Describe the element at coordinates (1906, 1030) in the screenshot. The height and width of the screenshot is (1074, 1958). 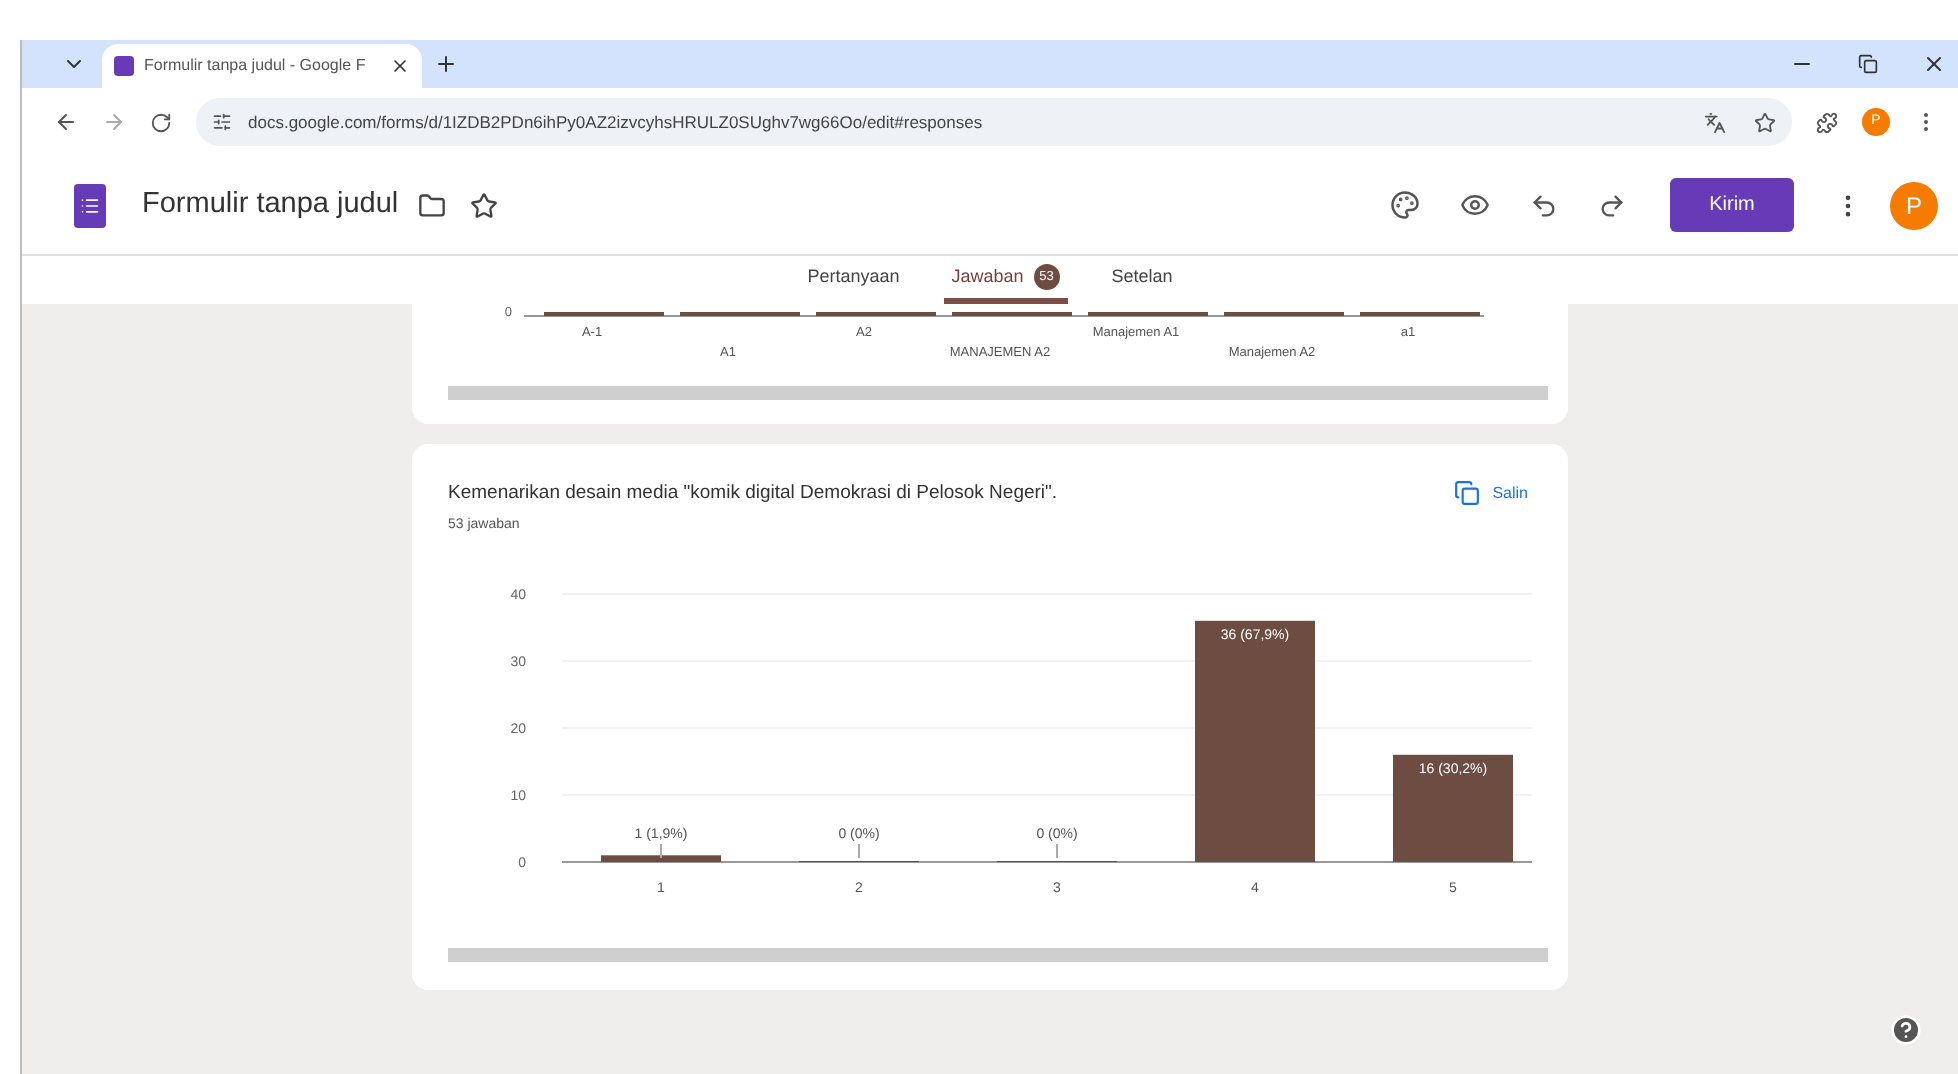
I see `help-icon` at that location.